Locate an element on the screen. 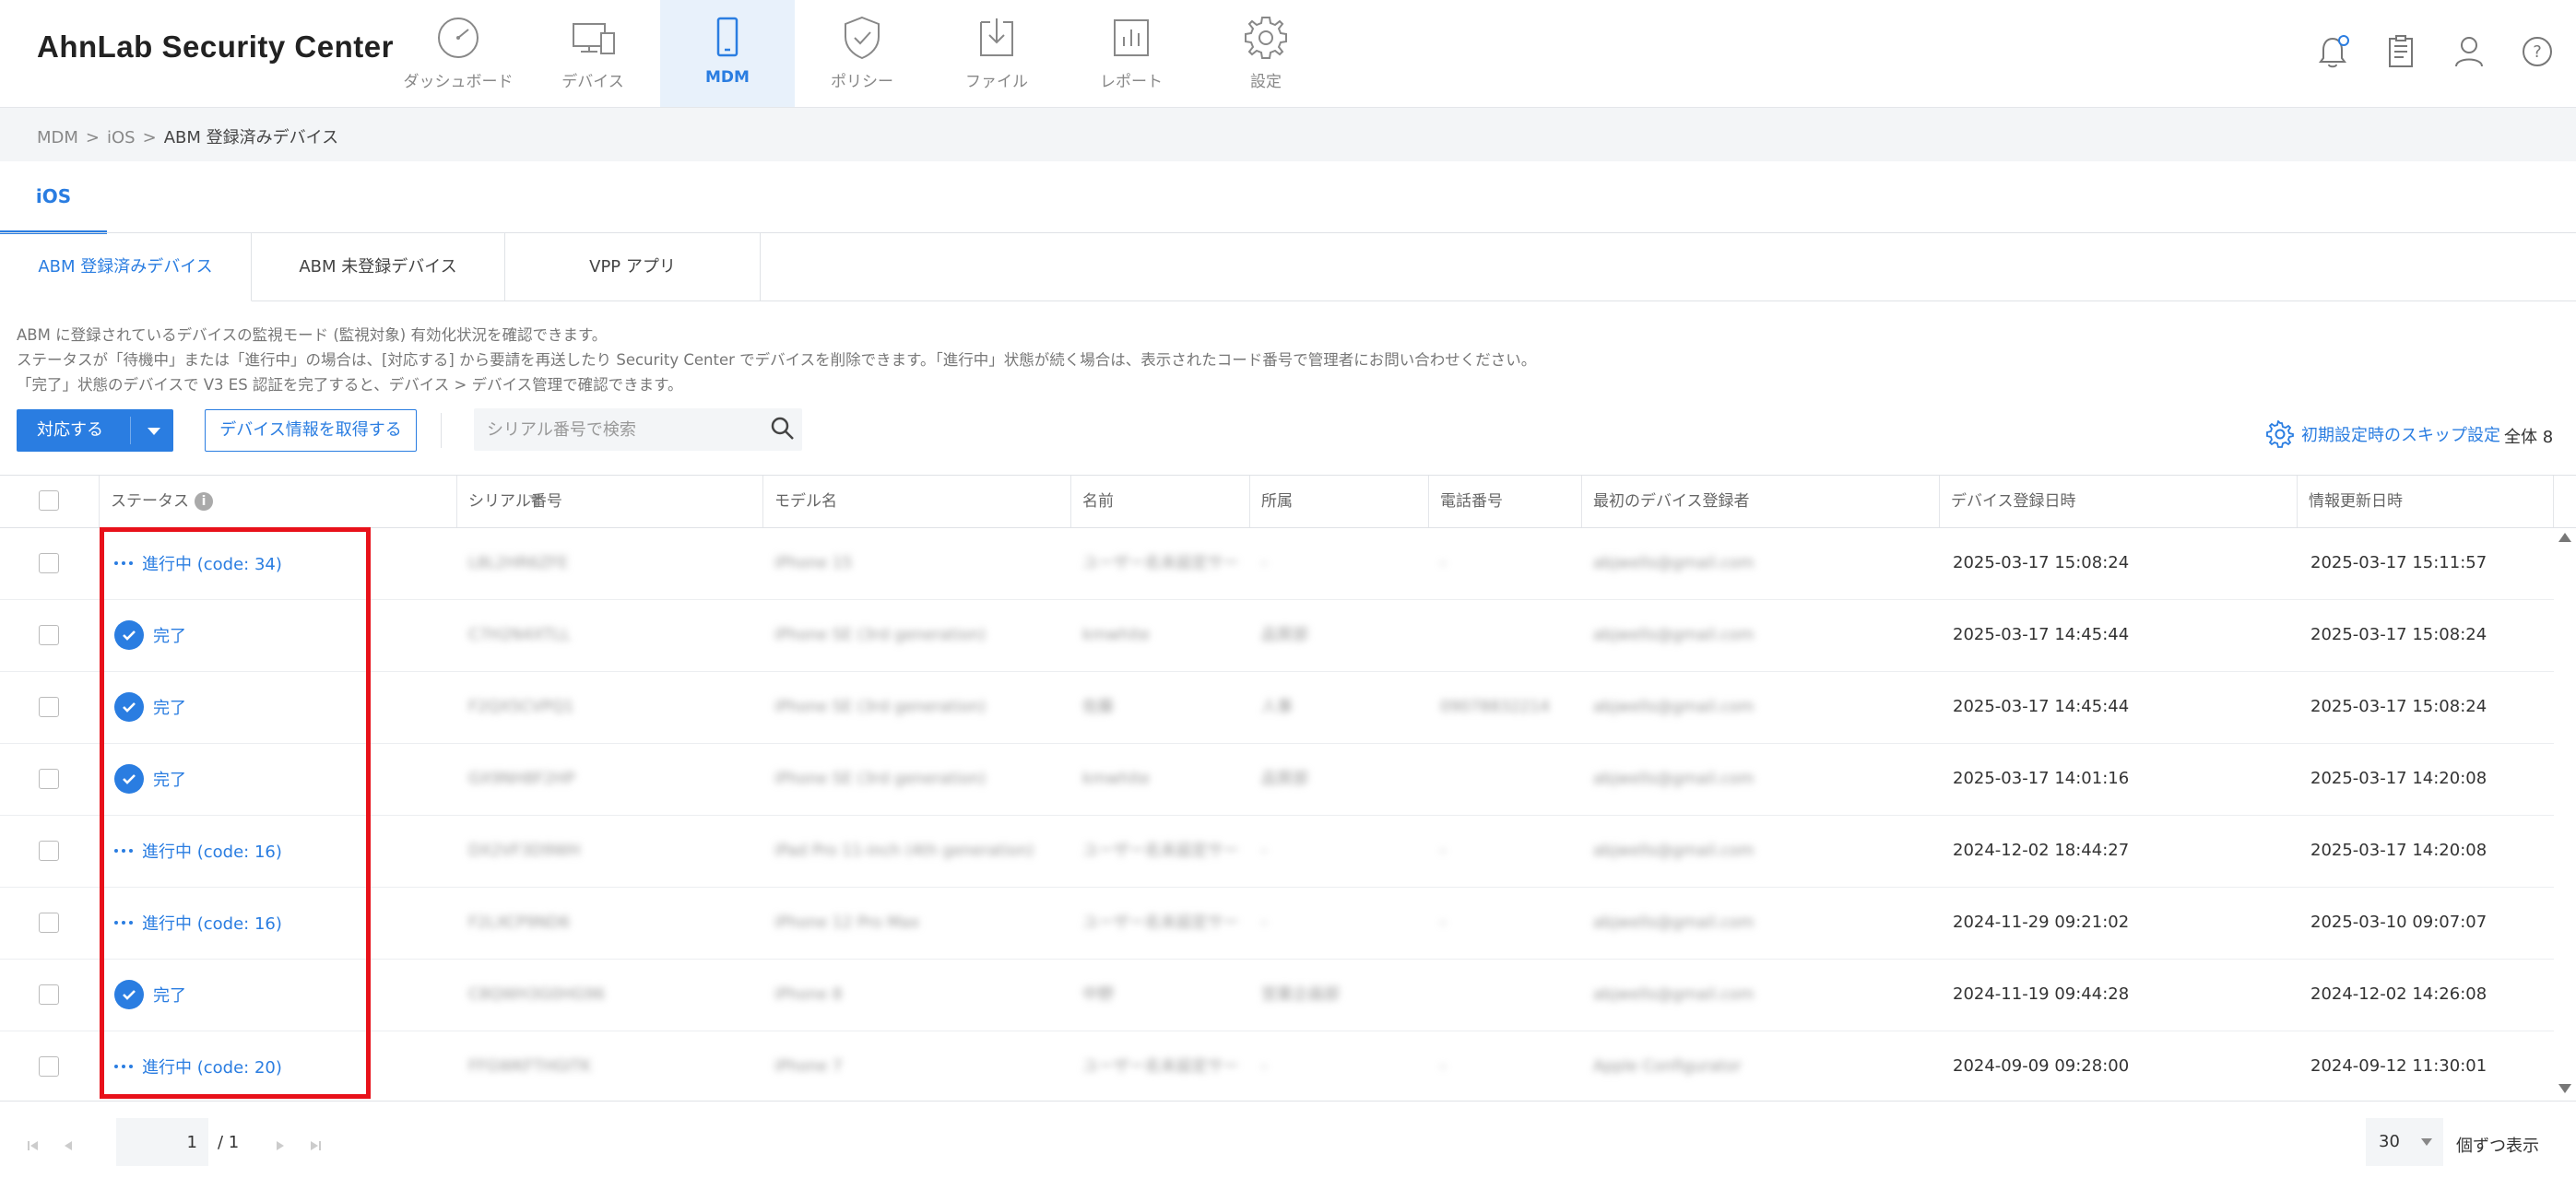  nav-mdm: MDM is located at coordinates (727, 53).